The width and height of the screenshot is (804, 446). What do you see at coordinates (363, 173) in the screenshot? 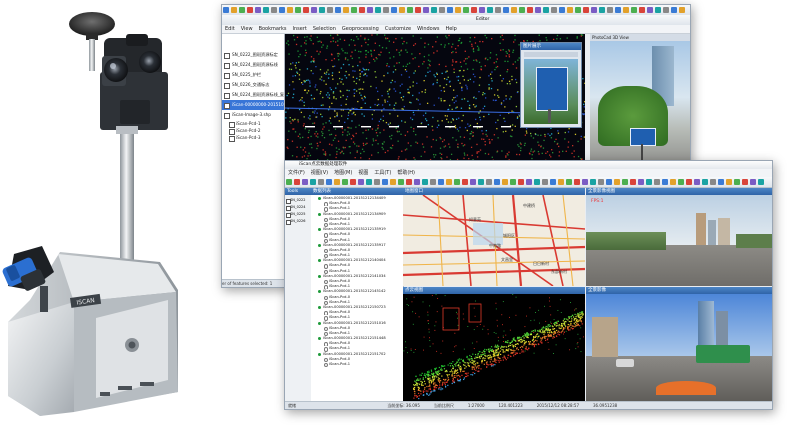
I see `menu-item: 视图` at bounding box center [363, 173].